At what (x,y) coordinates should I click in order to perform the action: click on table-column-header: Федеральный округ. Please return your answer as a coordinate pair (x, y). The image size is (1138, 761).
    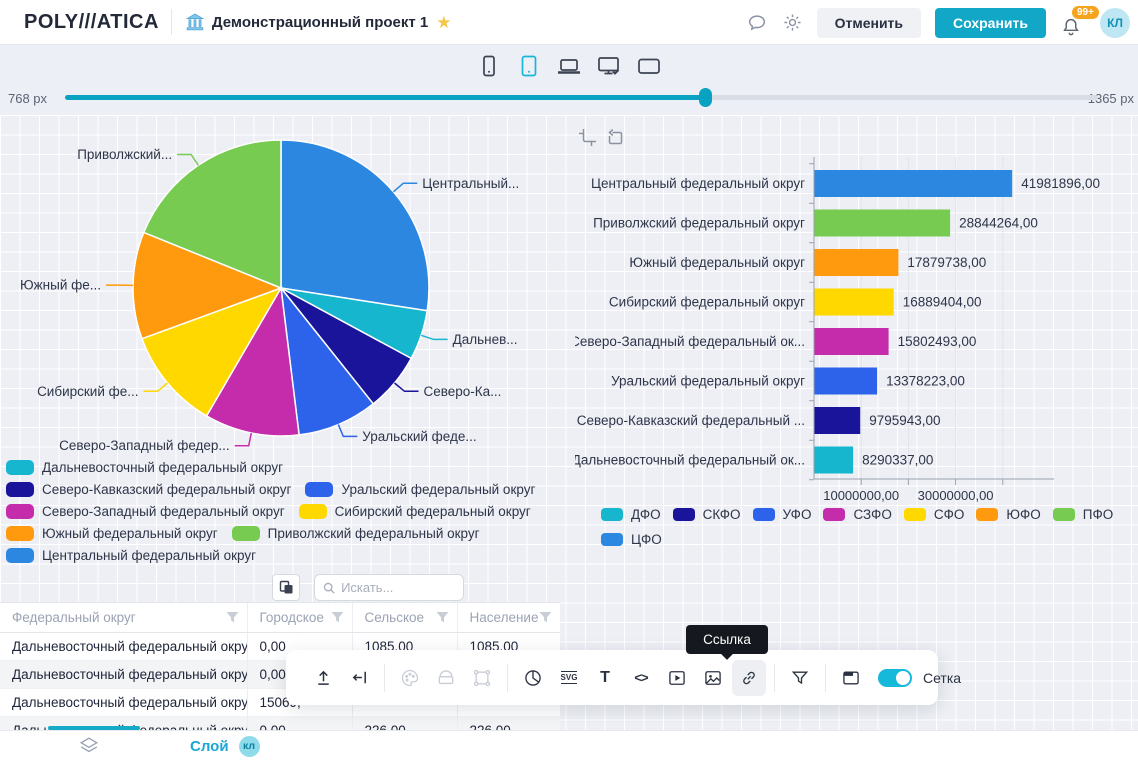
    Looking at the image, I should click on (124, 618).